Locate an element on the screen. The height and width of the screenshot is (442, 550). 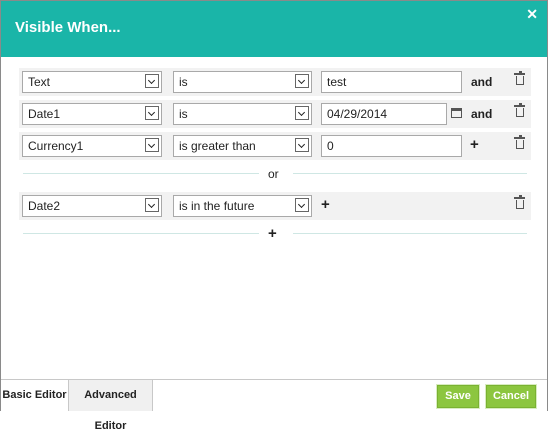
add-group-icon: + is located at coordinates (272, 233).